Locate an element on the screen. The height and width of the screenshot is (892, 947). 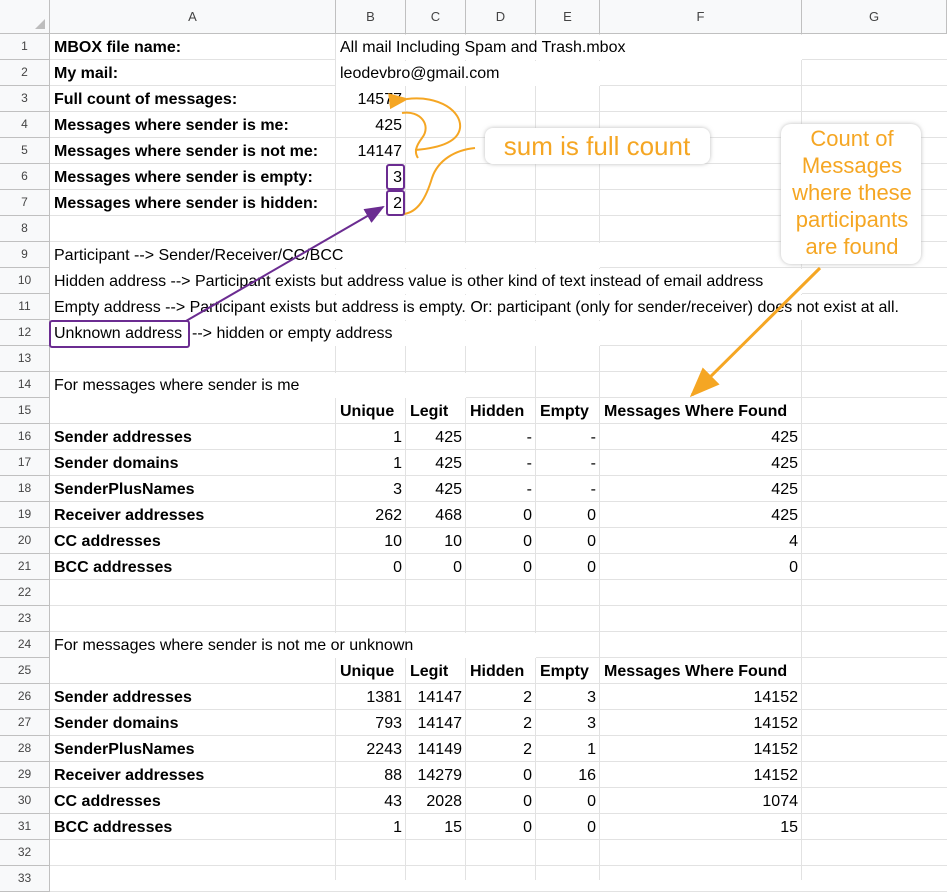
cell-a2: My mail: is located at coordinates (84, 74).